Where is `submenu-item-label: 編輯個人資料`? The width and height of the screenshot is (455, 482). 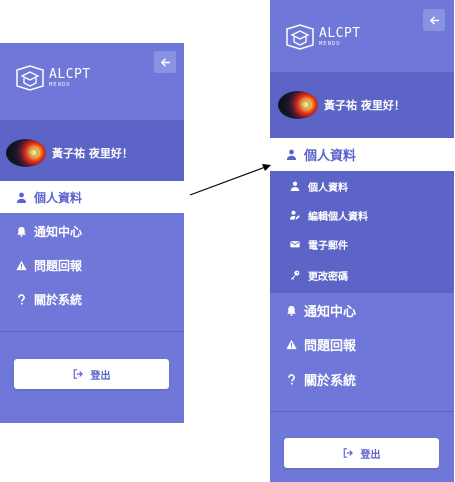
submenu-item-label: 編輯個人資料 is located at coordinates (338, 217).